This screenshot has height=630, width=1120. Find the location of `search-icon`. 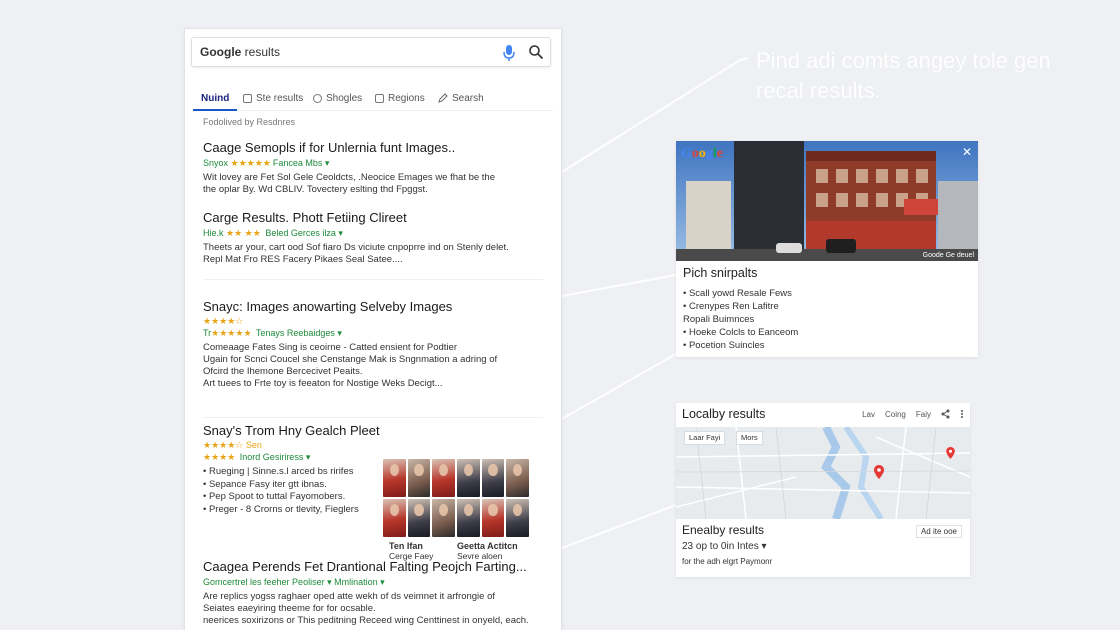

search-icon is located at coordinates (536, 52).